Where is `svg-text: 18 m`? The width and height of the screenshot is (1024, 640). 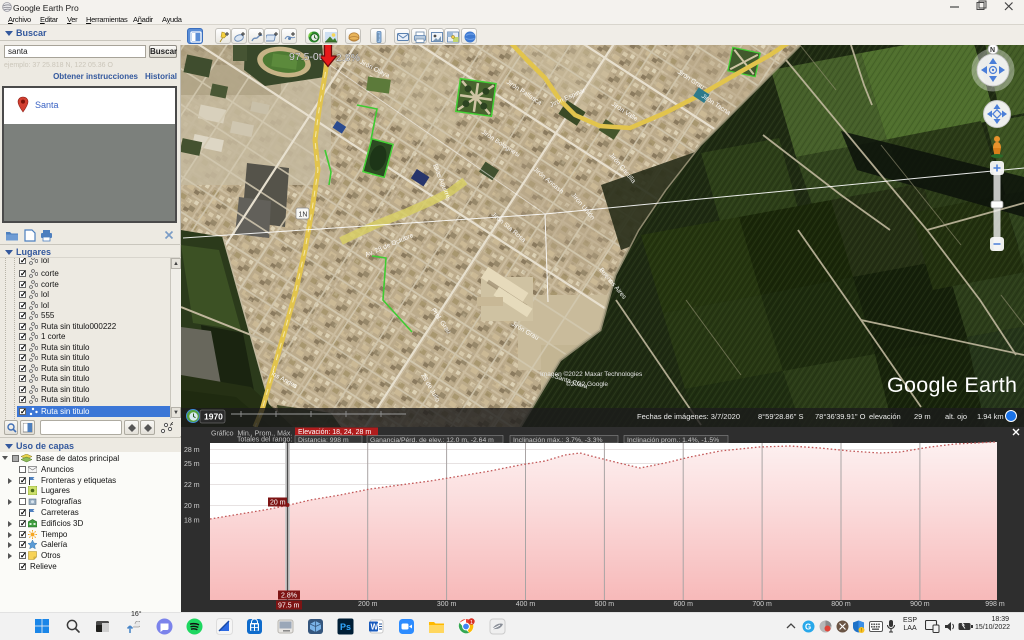
svg-text: 18 m is located at coordinates (192, 520).